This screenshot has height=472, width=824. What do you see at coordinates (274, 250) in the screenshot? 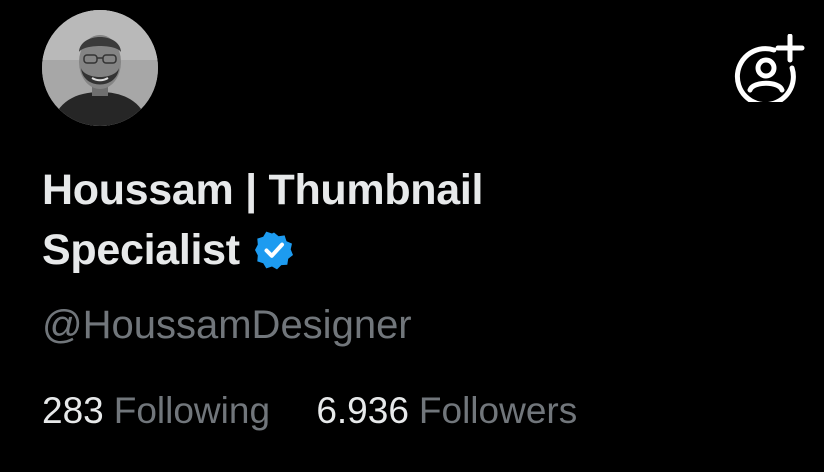
I see `verified-badge-icon` at bounding box center [274, 250].